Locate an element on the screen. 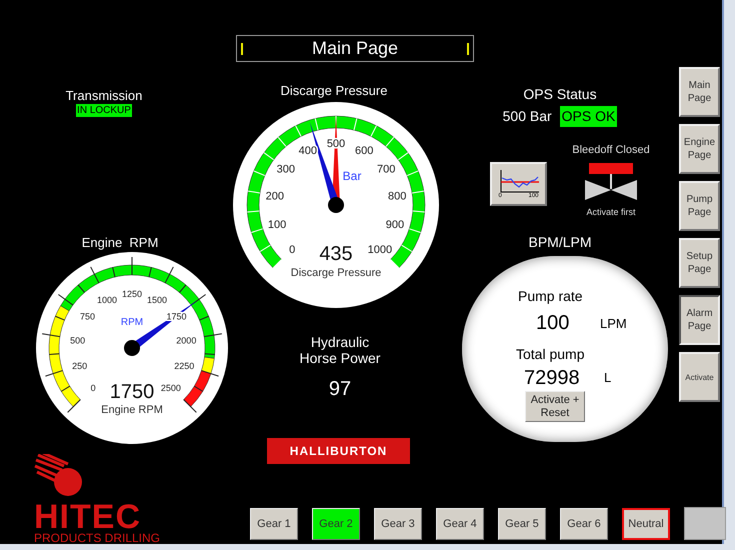 The image size is (735, 550). transmission-label: Transmission is located at coordinates (104, 96).